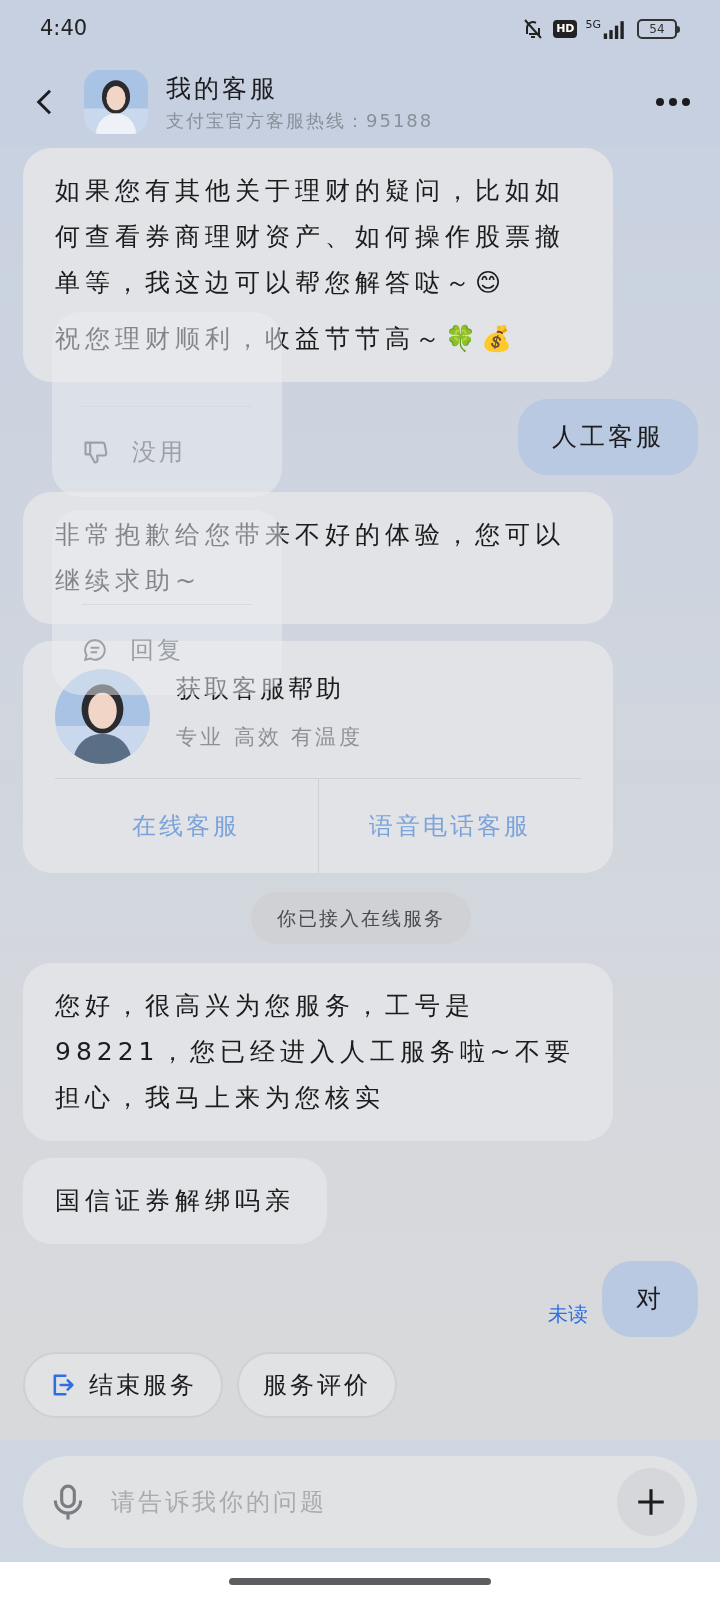 This screenshot has height=1600, width=720. I want to click on system-notice: 你已接入在线服务, so click(360, 918).